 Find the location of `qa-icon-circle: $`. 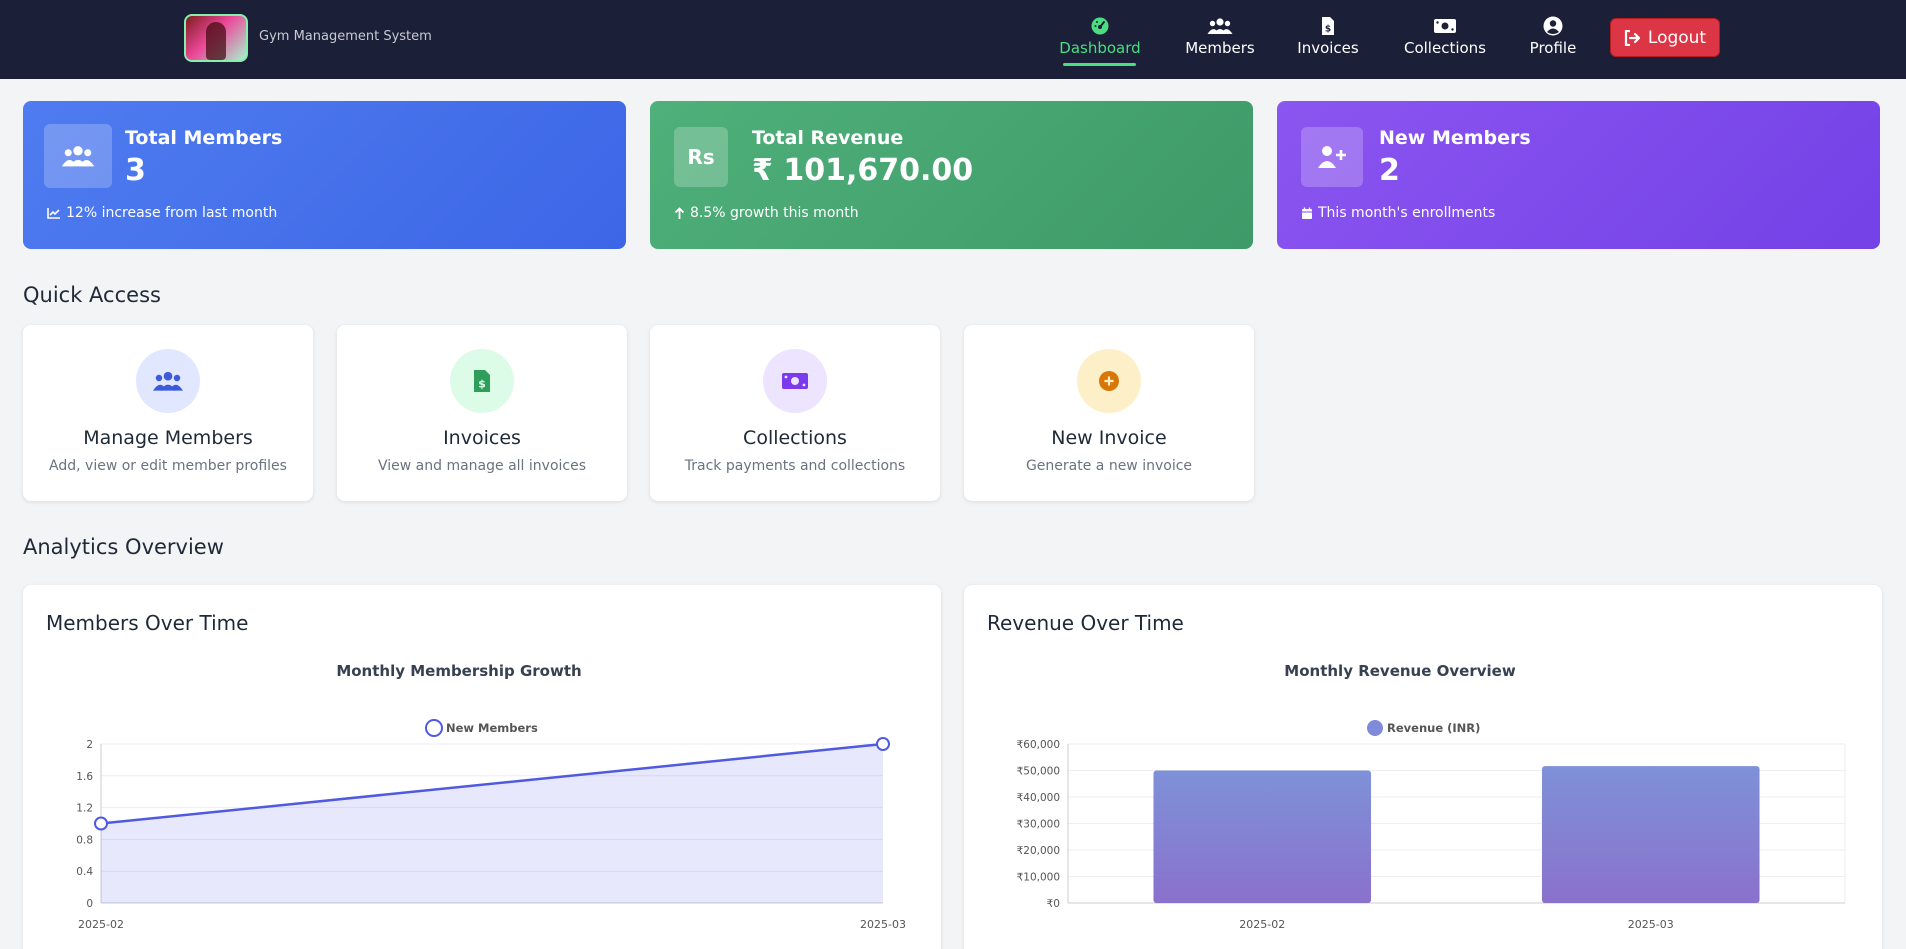

qa-icon-circle: $ is located at coordinates (482, 381).